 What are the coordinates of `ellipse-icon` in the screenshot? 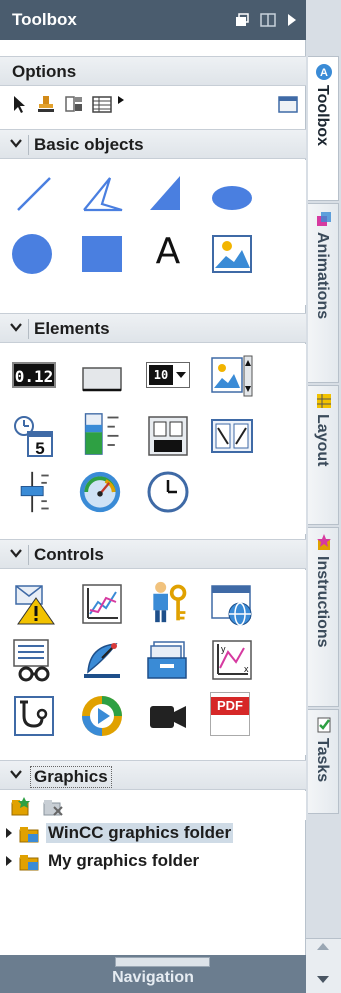 It's located at (232, 198).